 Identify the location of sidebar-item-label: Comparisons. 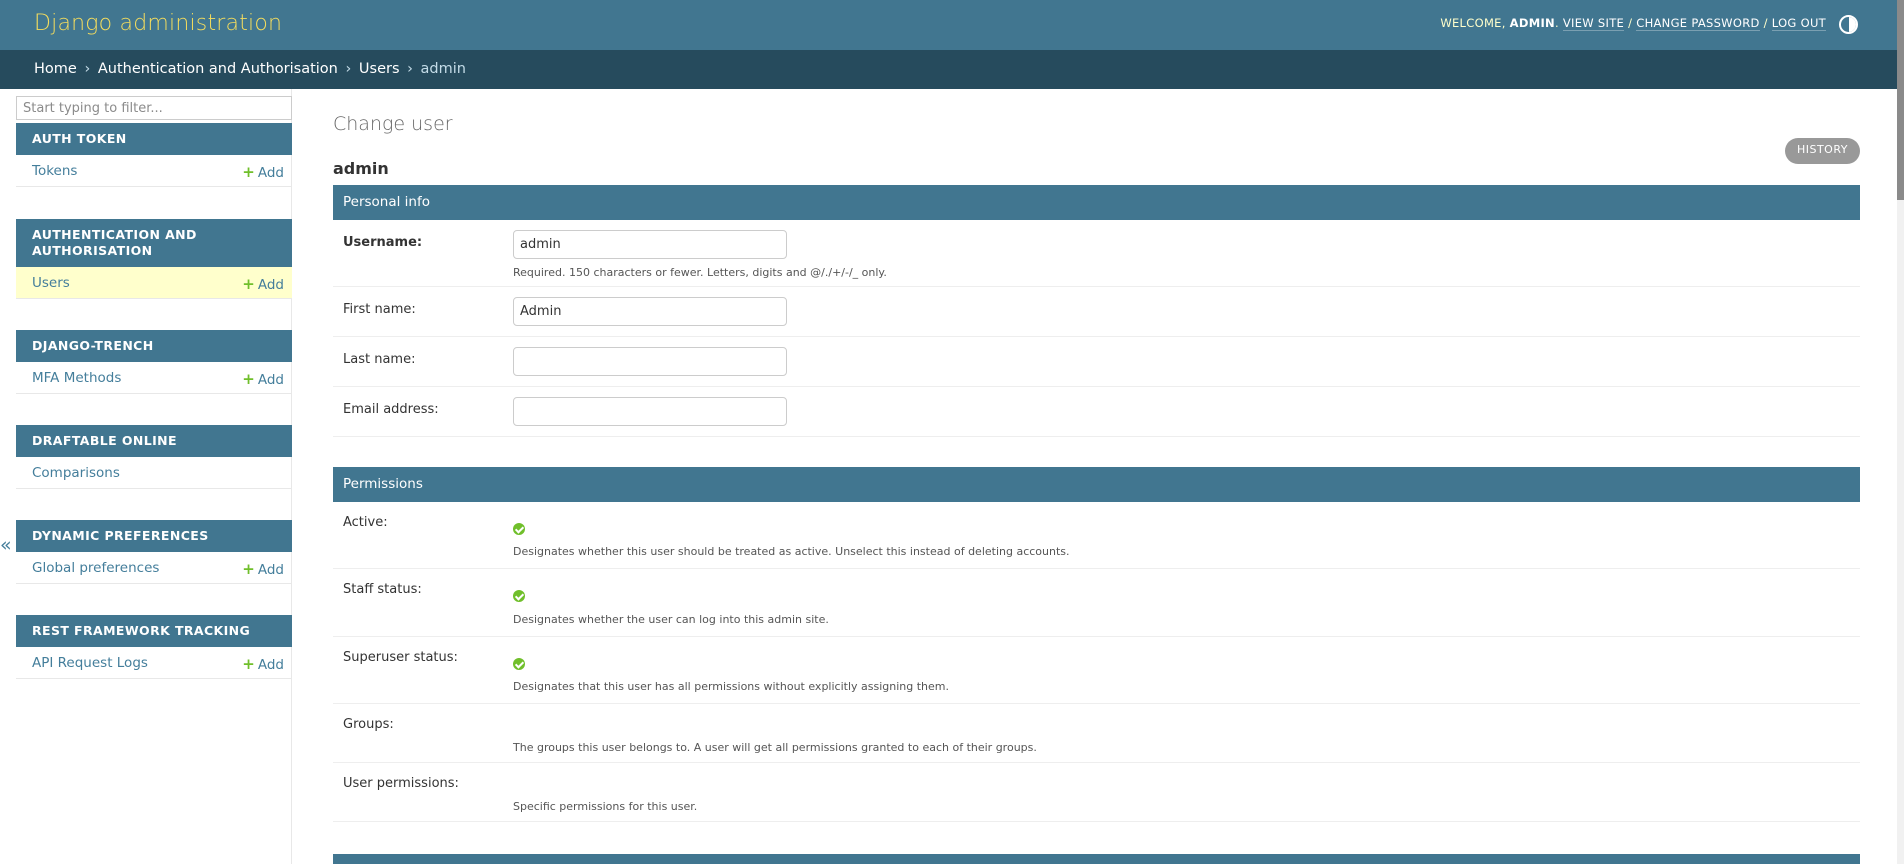
(76, 473).